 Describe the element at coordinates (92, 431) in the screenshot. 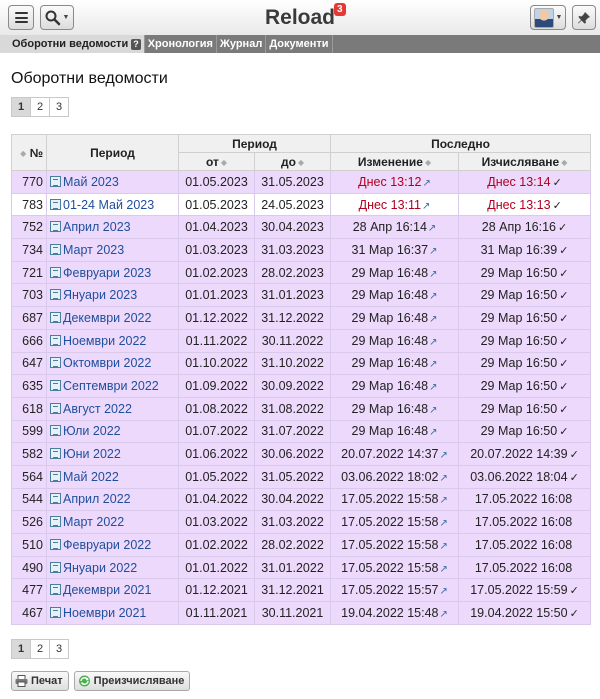

I see `period-link: Юли 2022` at that location.